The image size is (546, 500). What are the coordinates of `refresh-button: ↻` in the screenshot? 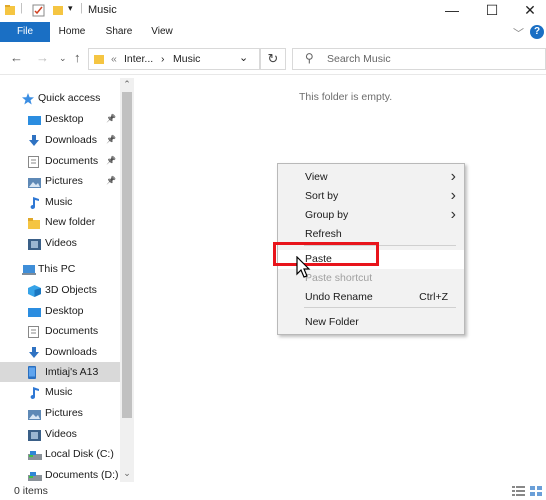 It's located at (273, 59).